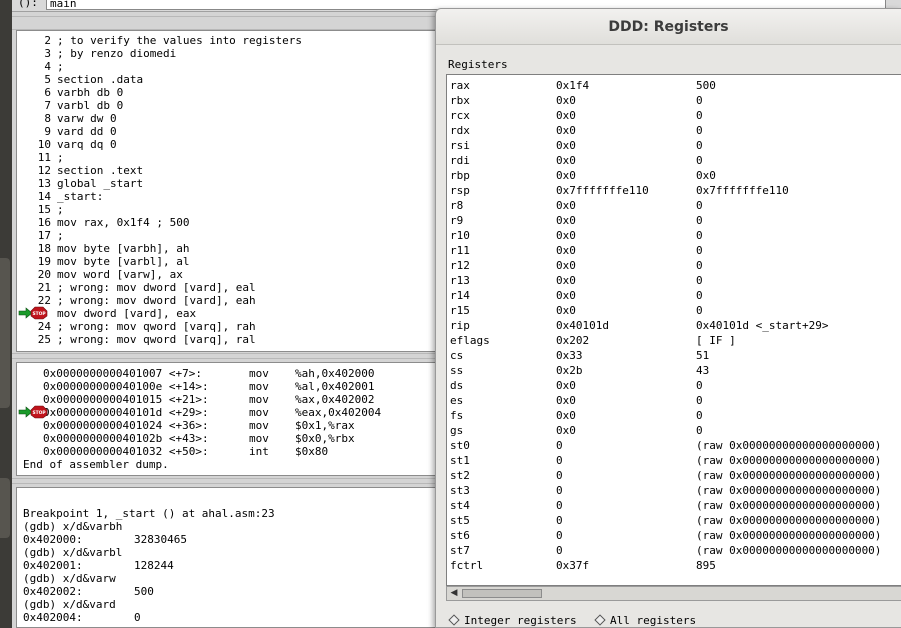 The height and width of the screenshot is (628, 901). I want to click on line-number: 17, so click(44, 235).